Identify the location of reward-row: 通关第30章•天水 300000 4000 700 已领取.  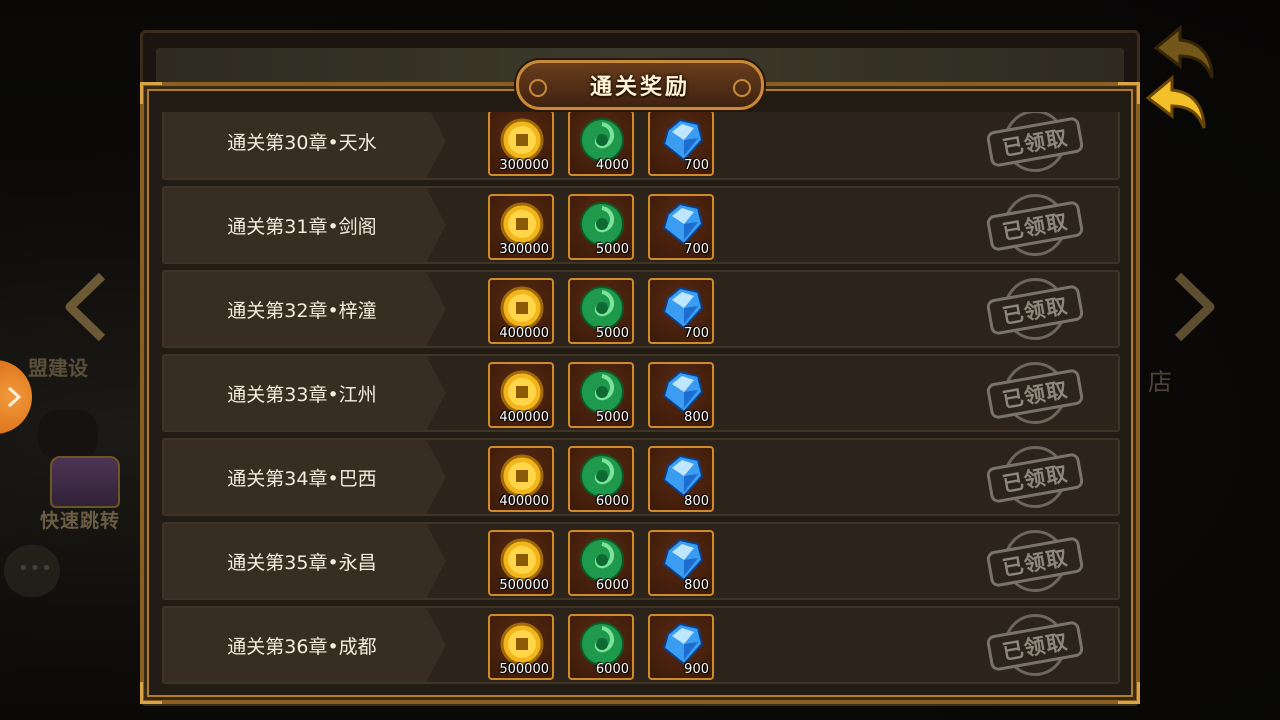
(641, 146).